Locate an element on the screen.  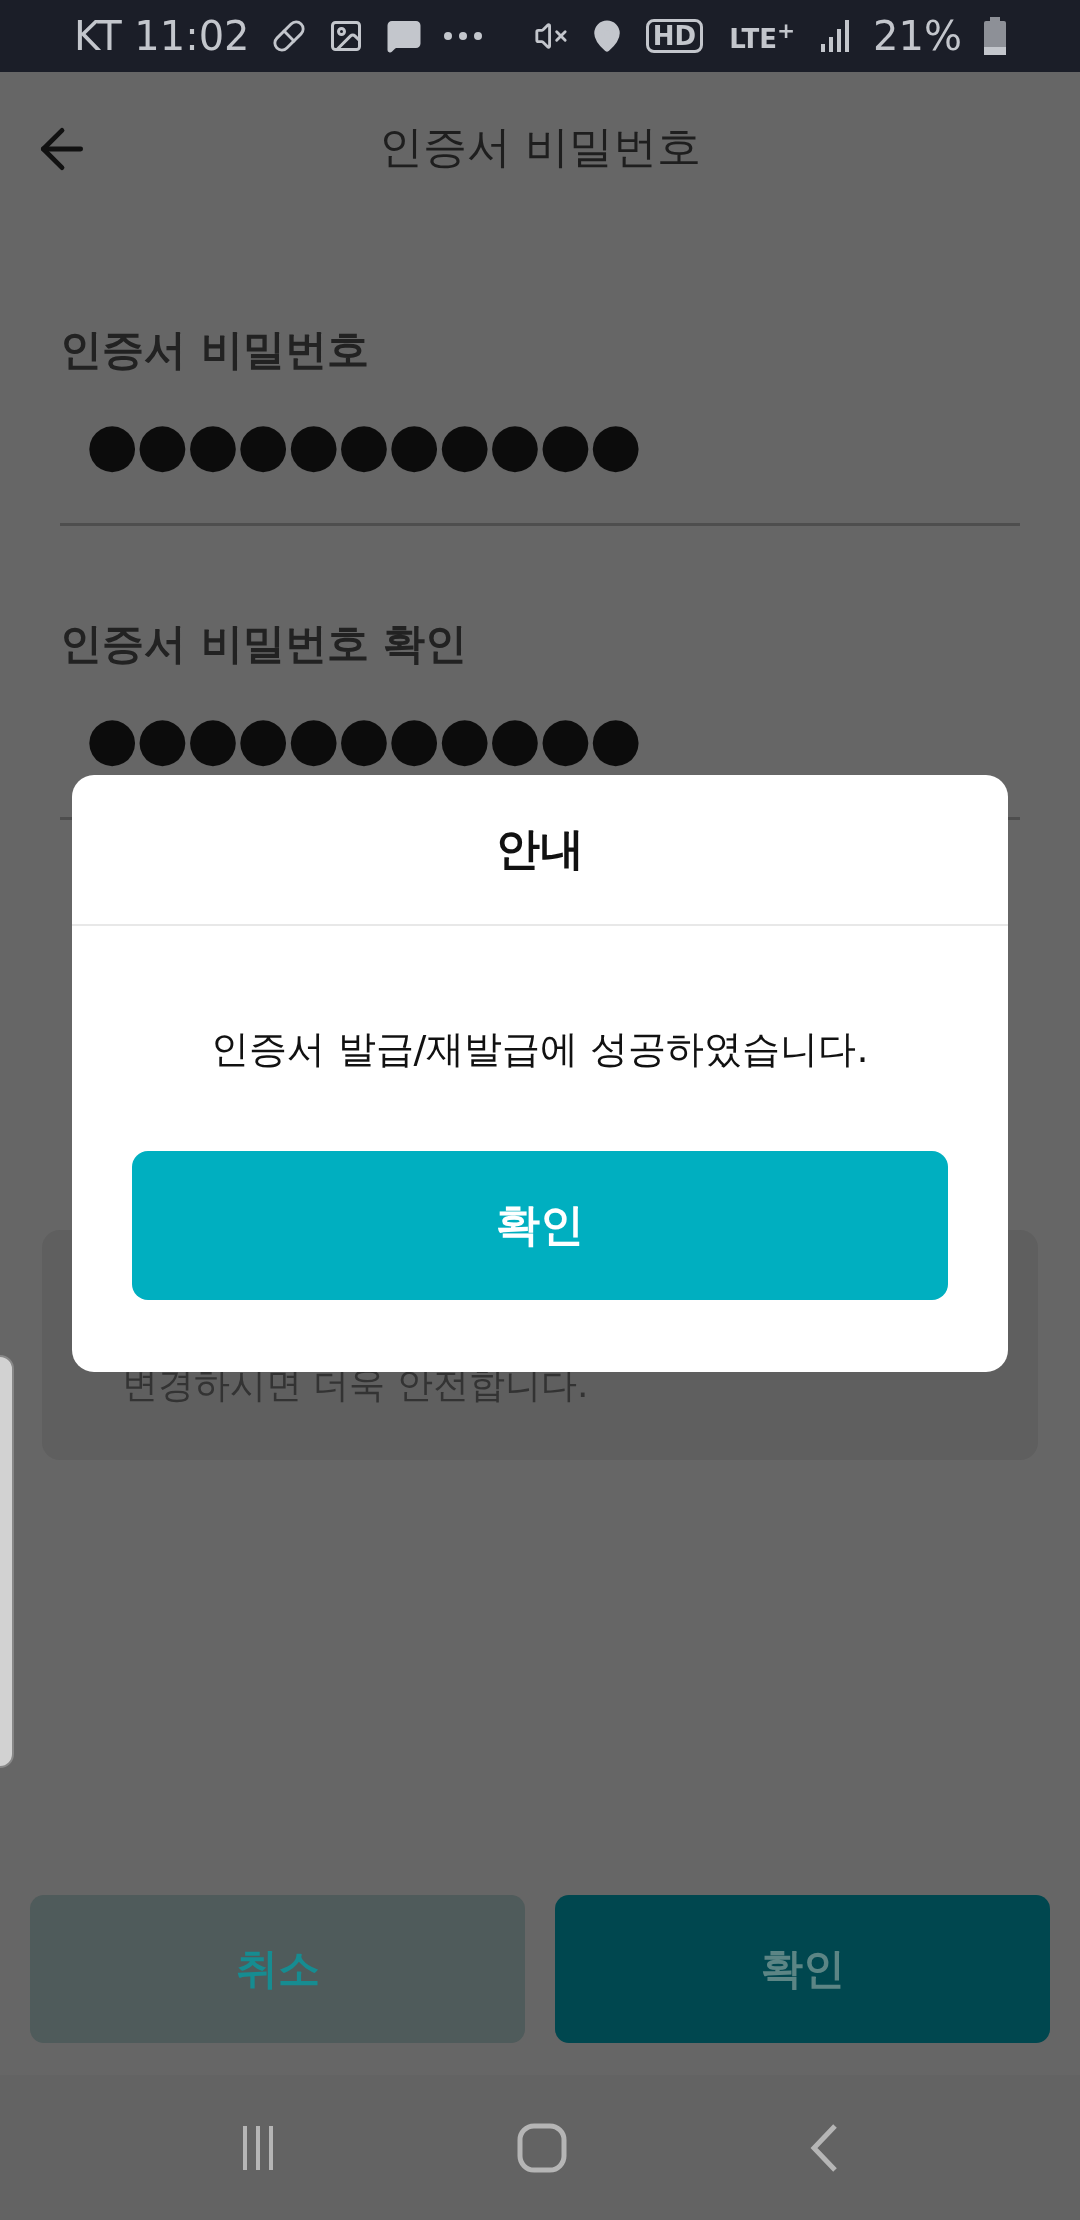
field-label: 인증서 비밀번호 is located at coordinates (215, 350).